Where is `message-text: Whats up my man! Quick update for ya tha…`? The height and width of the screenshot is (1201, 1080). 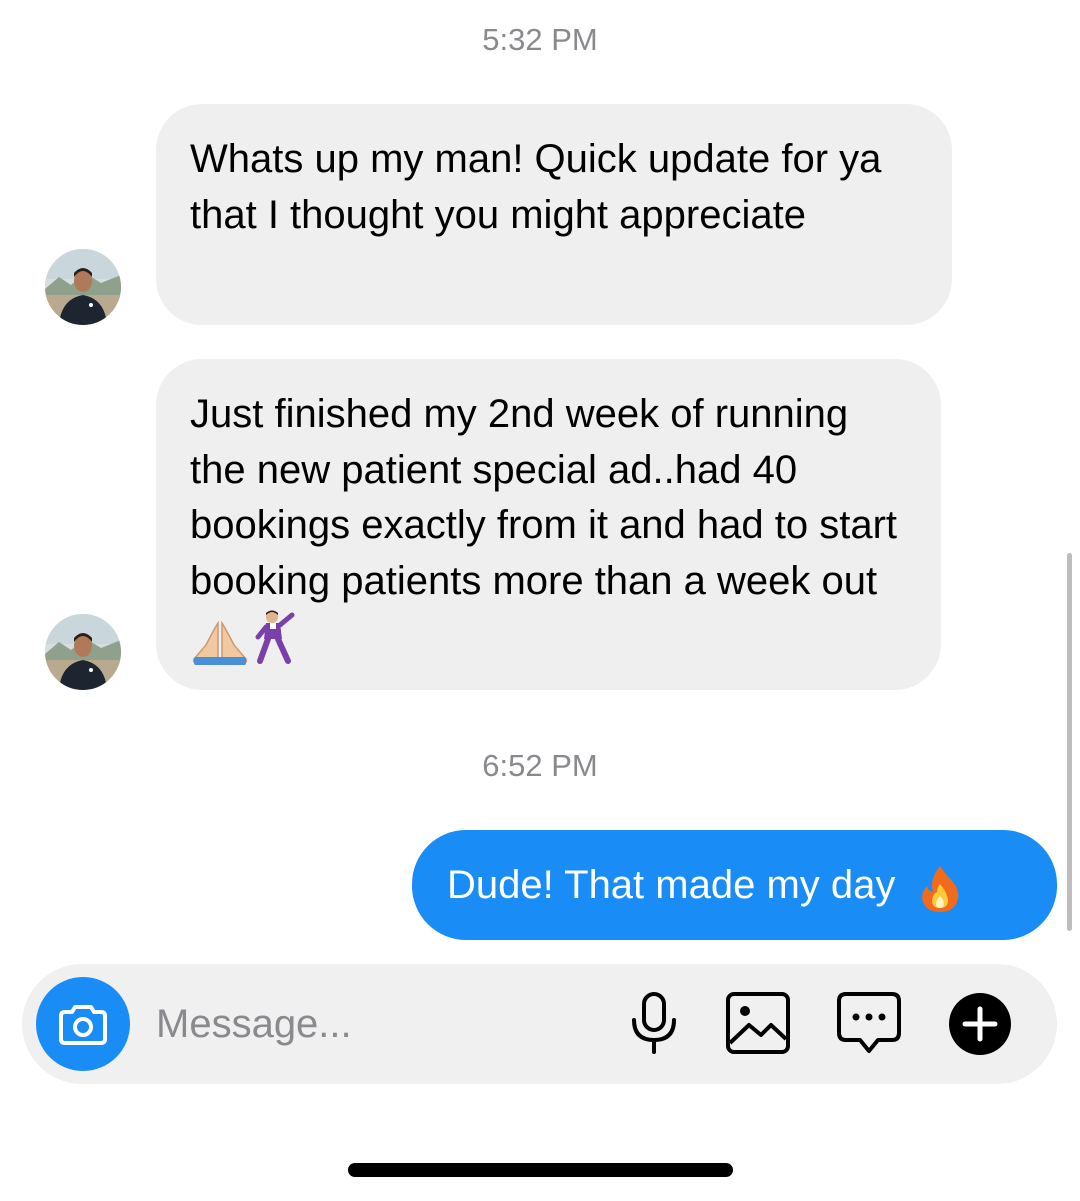
message-text: Whats up my man! Quick update for ya tha… is located at coordinates (536, 187).